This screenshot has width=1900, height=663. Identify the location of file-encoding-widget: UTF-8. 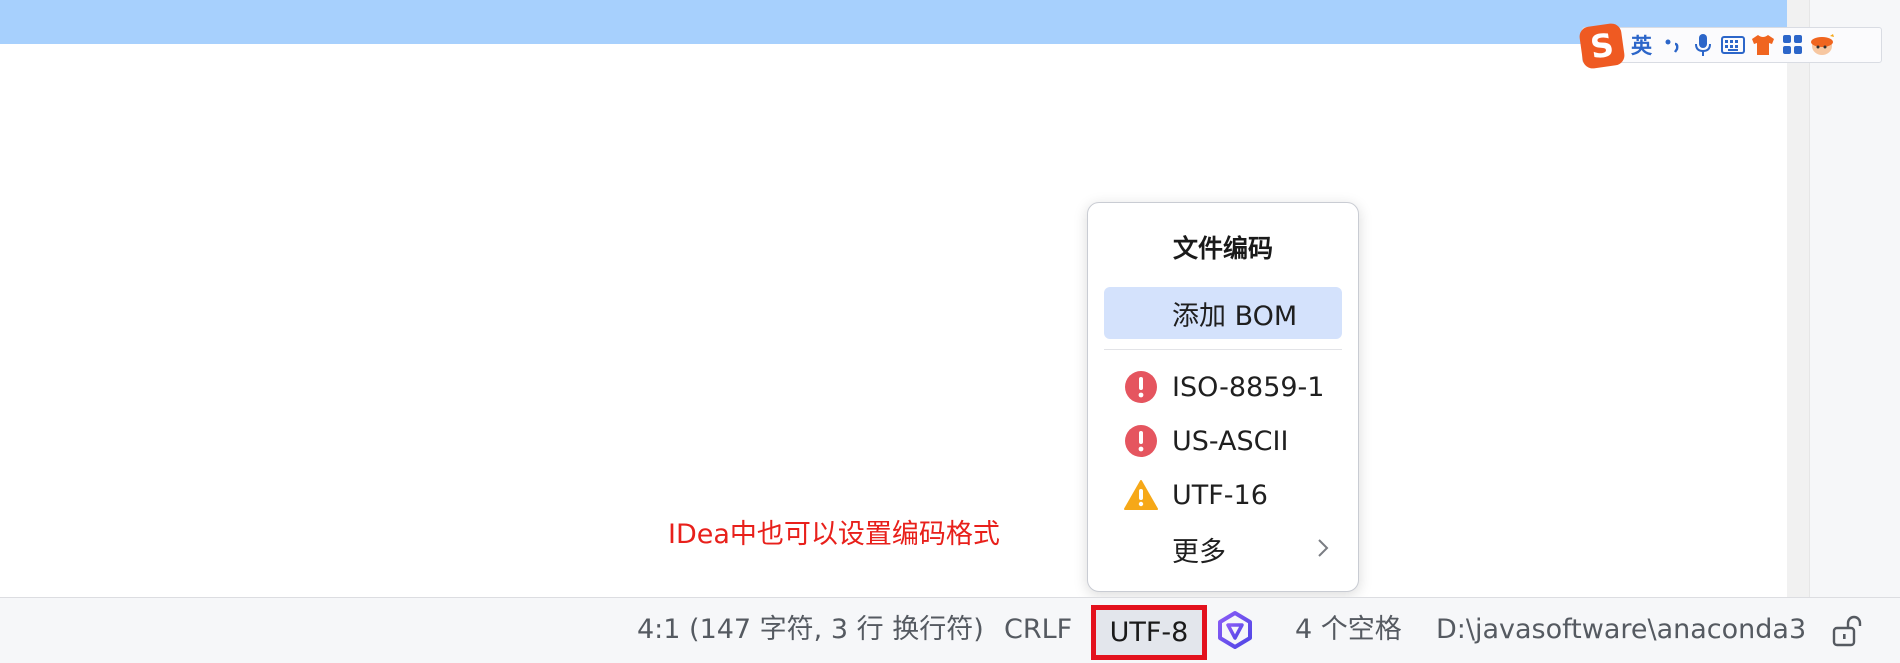
(1149, 632).